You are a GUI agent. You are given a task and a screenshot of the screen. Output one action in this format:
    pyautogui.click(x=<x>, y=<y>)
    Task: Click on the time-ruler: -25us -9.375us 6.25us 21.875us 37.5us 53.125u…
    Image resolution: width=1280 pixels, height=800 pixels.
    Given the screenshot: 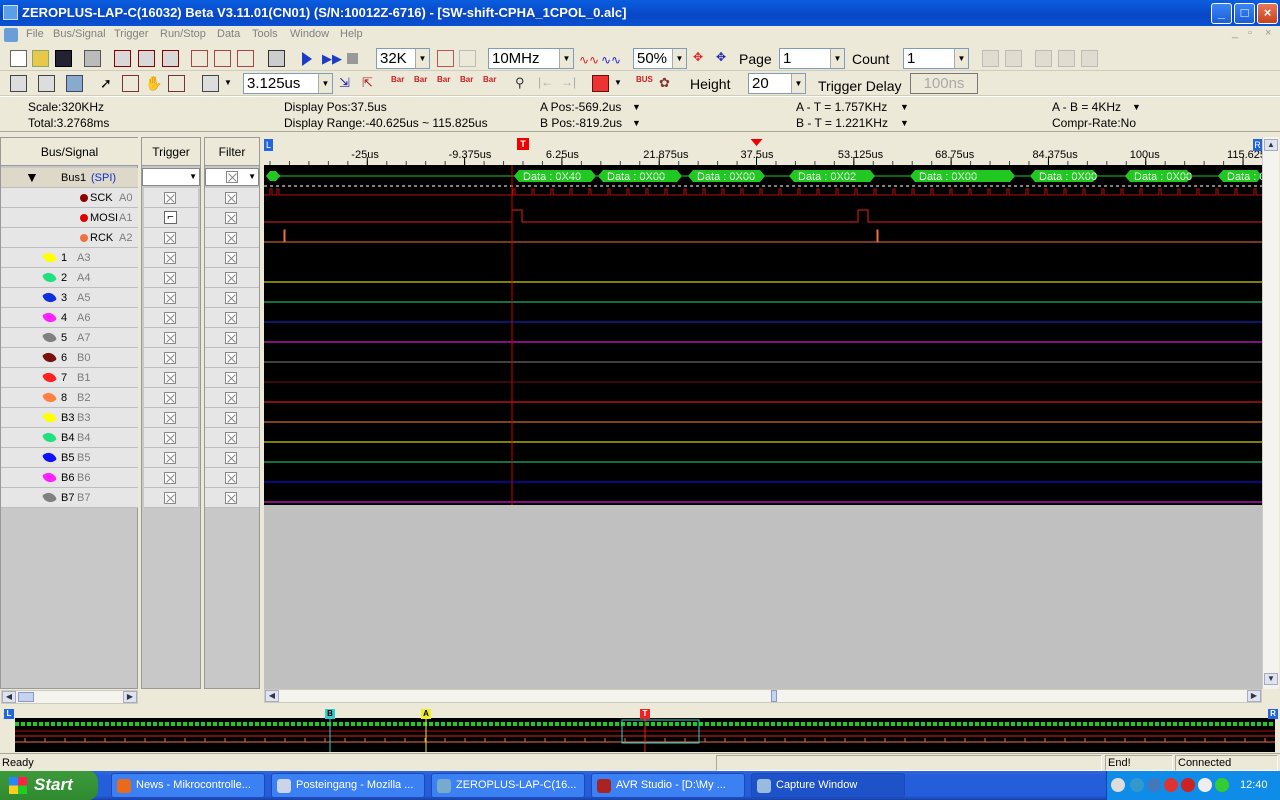 What is the action you would take?
    pyautogui.click(x=771, y=151)
    